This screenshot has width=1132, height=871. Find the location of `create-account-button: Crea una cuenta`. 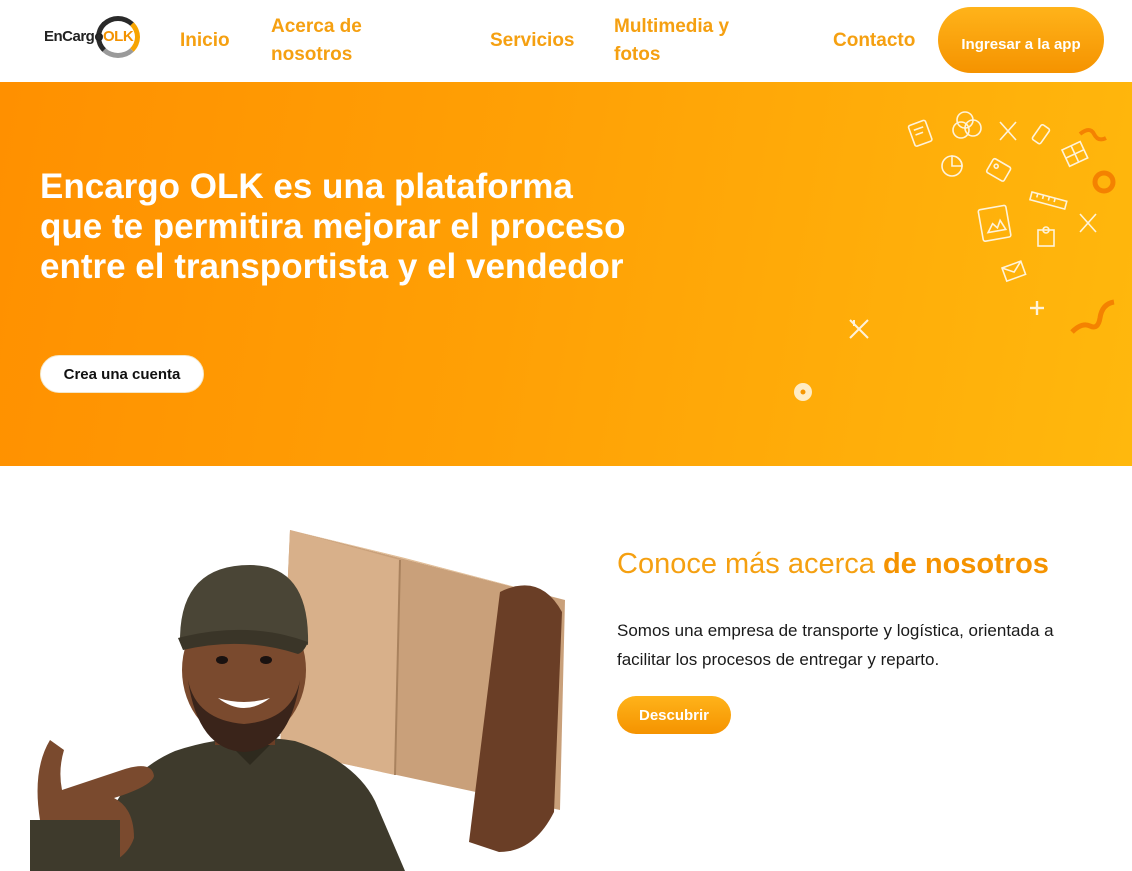

create-account-button: Crea una cuenta is located at coordinates (122, 374).